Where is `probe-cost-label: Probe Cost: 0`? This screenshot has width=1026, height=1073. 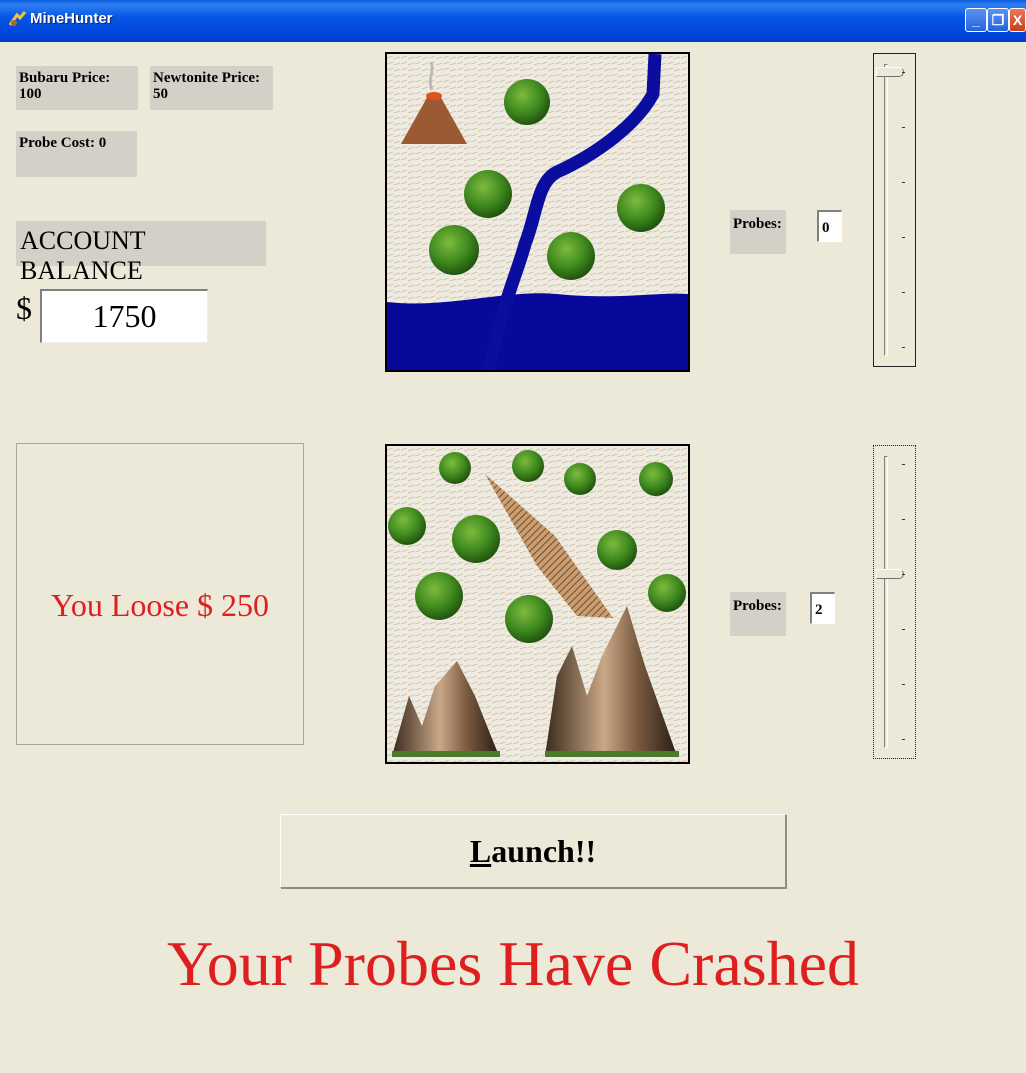
probe-cost-label: Probe Cost: 0 is located at coordinates (76, 154).